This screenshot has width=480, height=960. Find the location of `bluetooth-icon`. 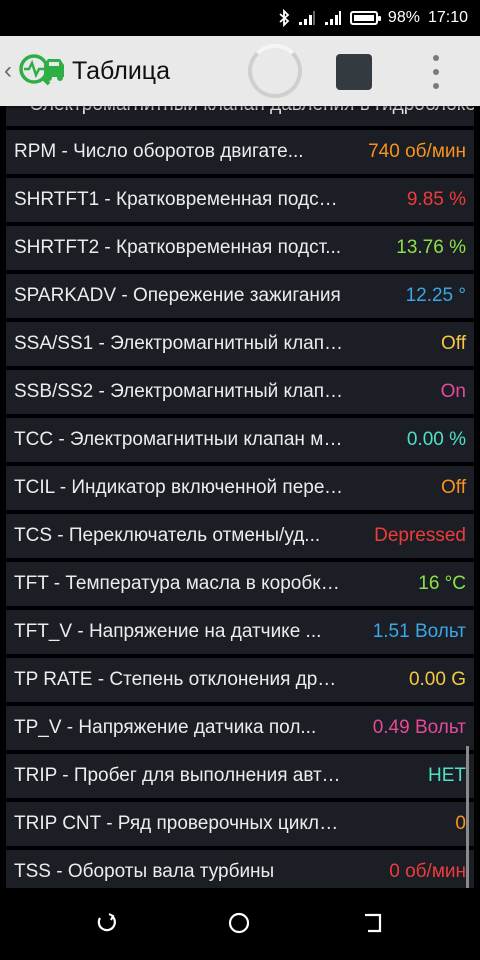

bluetooth-icon is located at coordinates (284, 18).